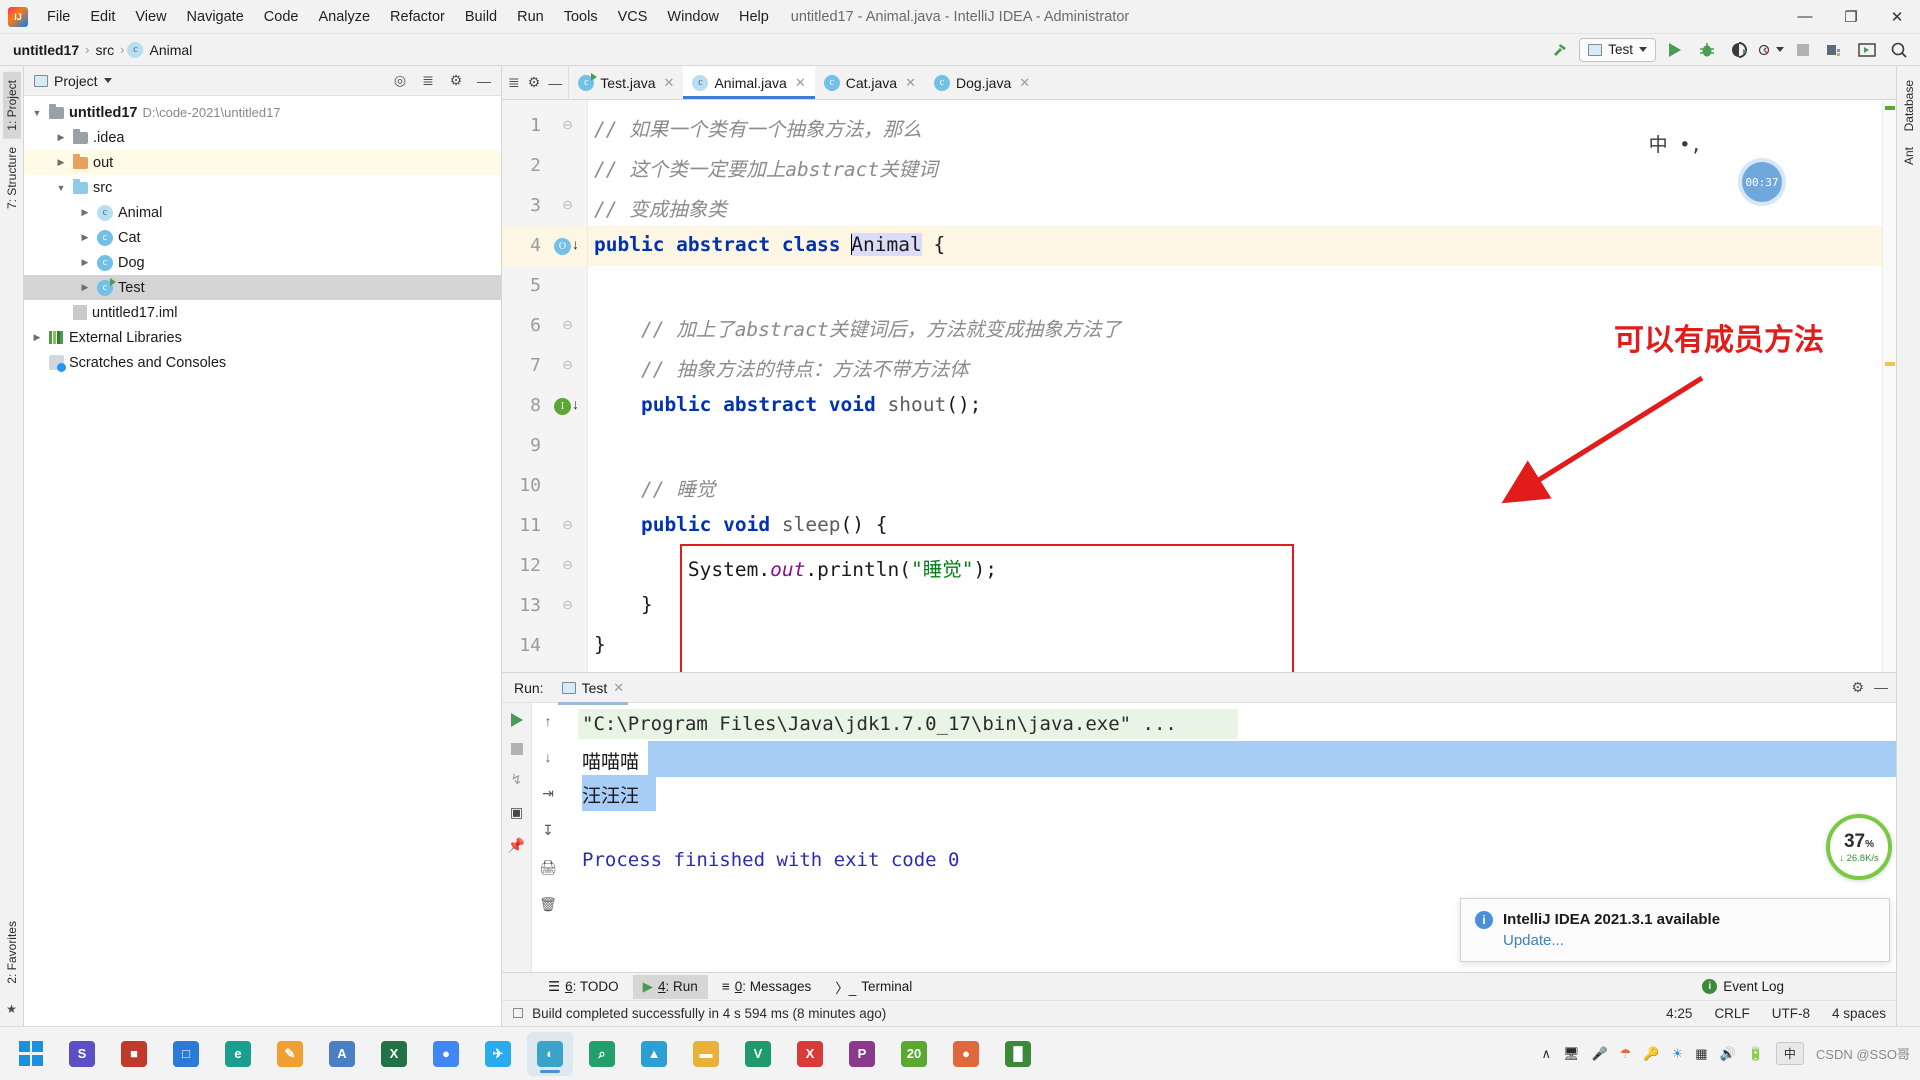 The height and width of the screenshot is (1080, 1920). What do you see at coordinates (633, 17) in the screenshot?
I see `menu-item-vcs: VCS` at bounding box center [633, 17].